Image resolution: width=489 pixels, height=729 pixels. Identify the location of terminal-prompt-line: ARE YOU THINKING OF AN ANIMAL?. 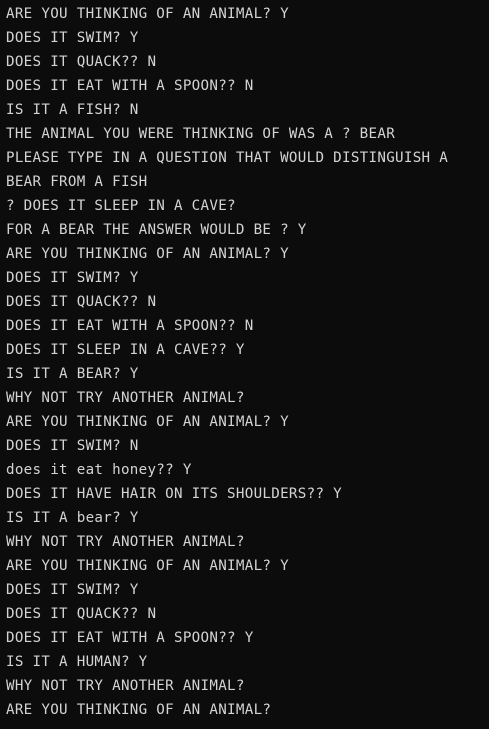
(247, 710).